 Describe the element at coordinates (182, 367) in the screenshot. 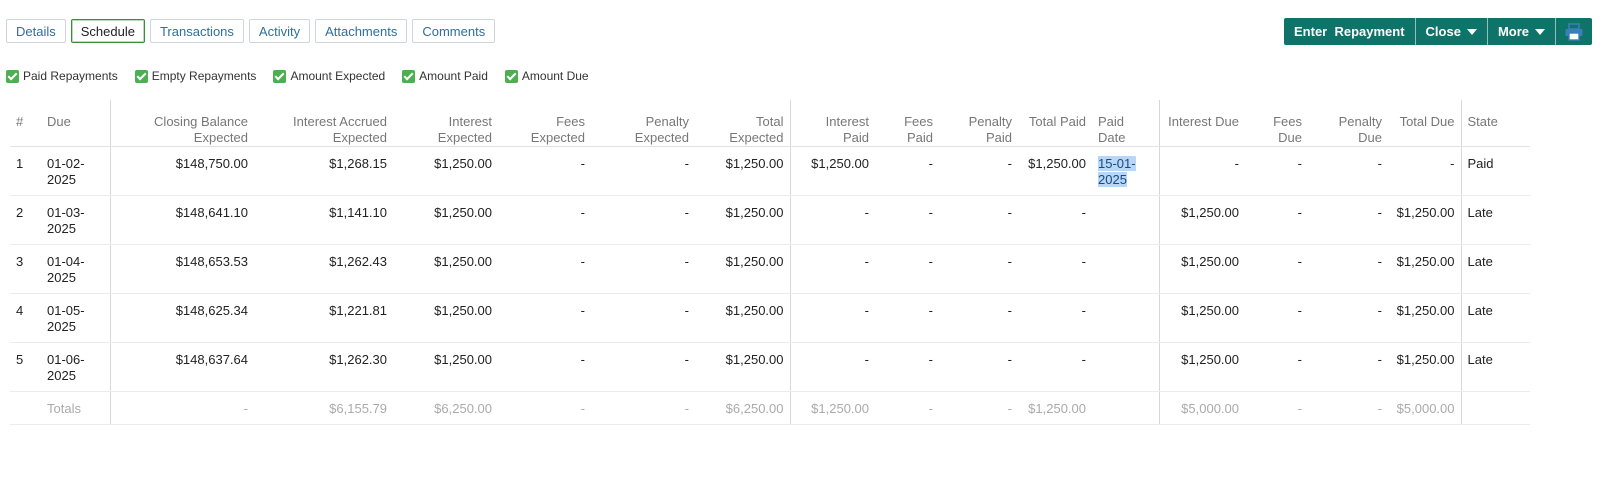

I see `cell-closing-balance: $148,637.64` at that location.